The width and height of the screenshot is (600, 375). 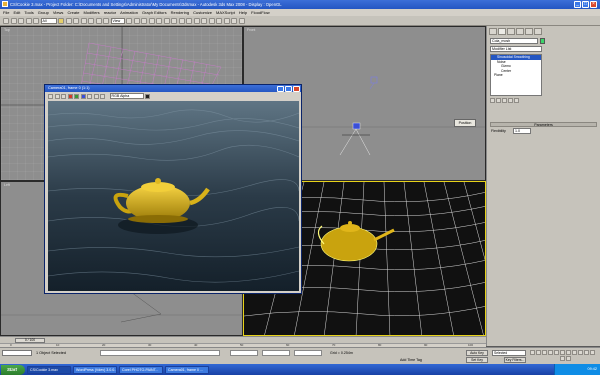 What do you see at coordinates (568, 358) in the screenshot?
I see `maximize-viewport-button` at bounding box center [568, 358].